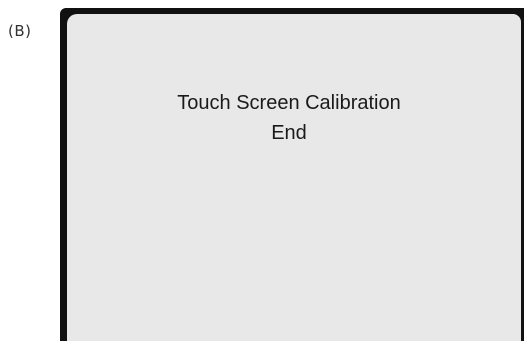  Describe the element at coordinates (20, 31) in the screenshot. I see `panel-label: (B)` at that location.